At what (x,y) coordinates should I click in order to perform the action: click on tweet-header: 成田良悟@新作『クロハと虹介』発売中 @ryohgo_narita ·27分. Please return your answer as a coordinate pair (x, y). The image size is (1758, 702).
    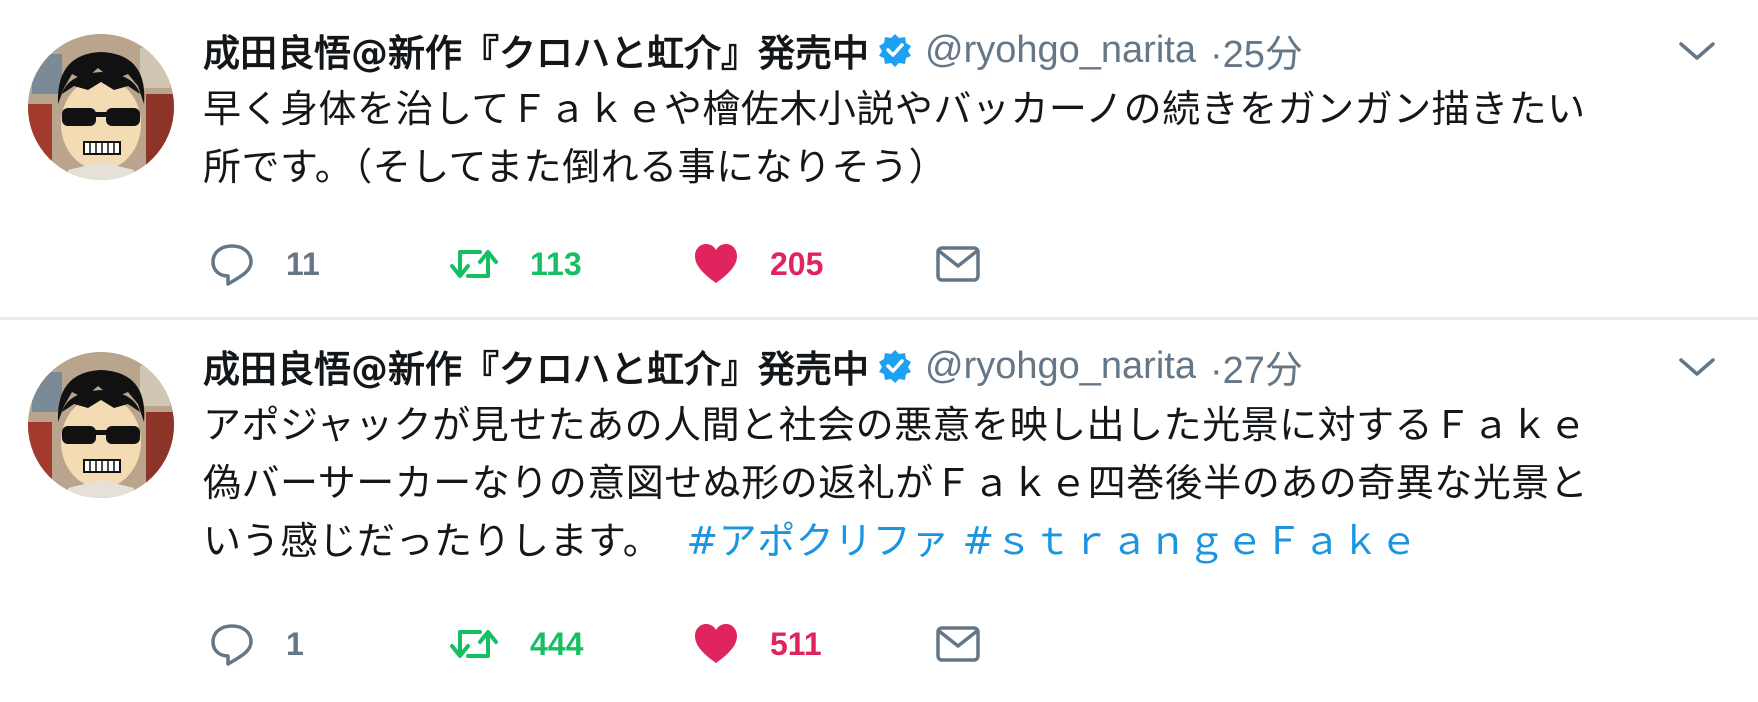
    Looking at the image, I should click on (753, 366).